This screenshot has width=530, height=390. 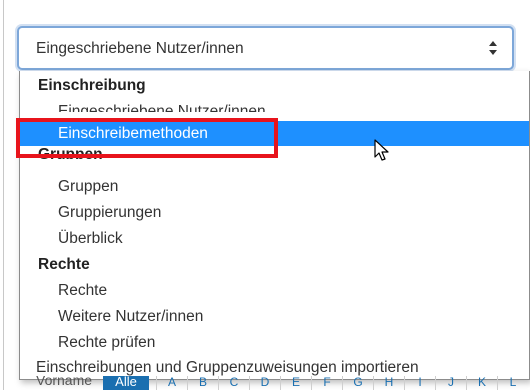 I want to click on filter-letter: B, so click(x=202, y=383).